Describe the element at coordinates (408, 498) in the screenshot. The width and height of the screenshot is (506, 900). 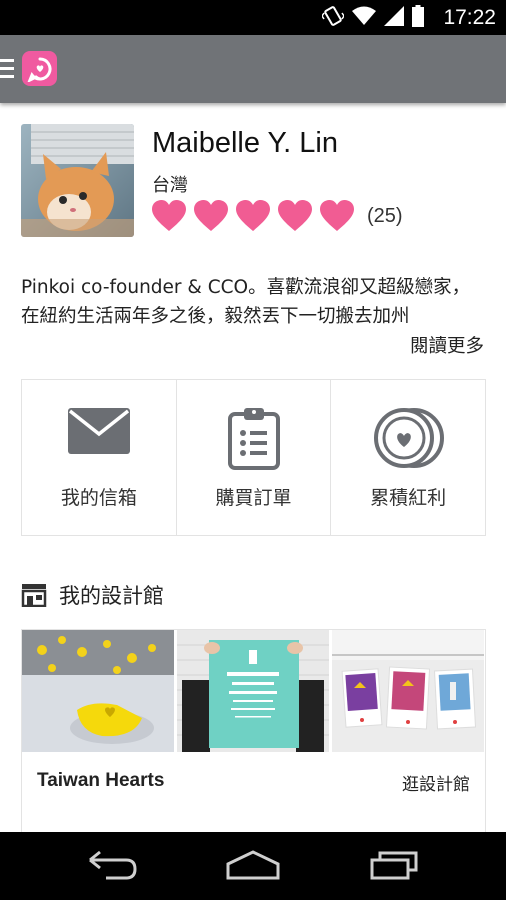
I see `action-label: 累積紅利` at that location.